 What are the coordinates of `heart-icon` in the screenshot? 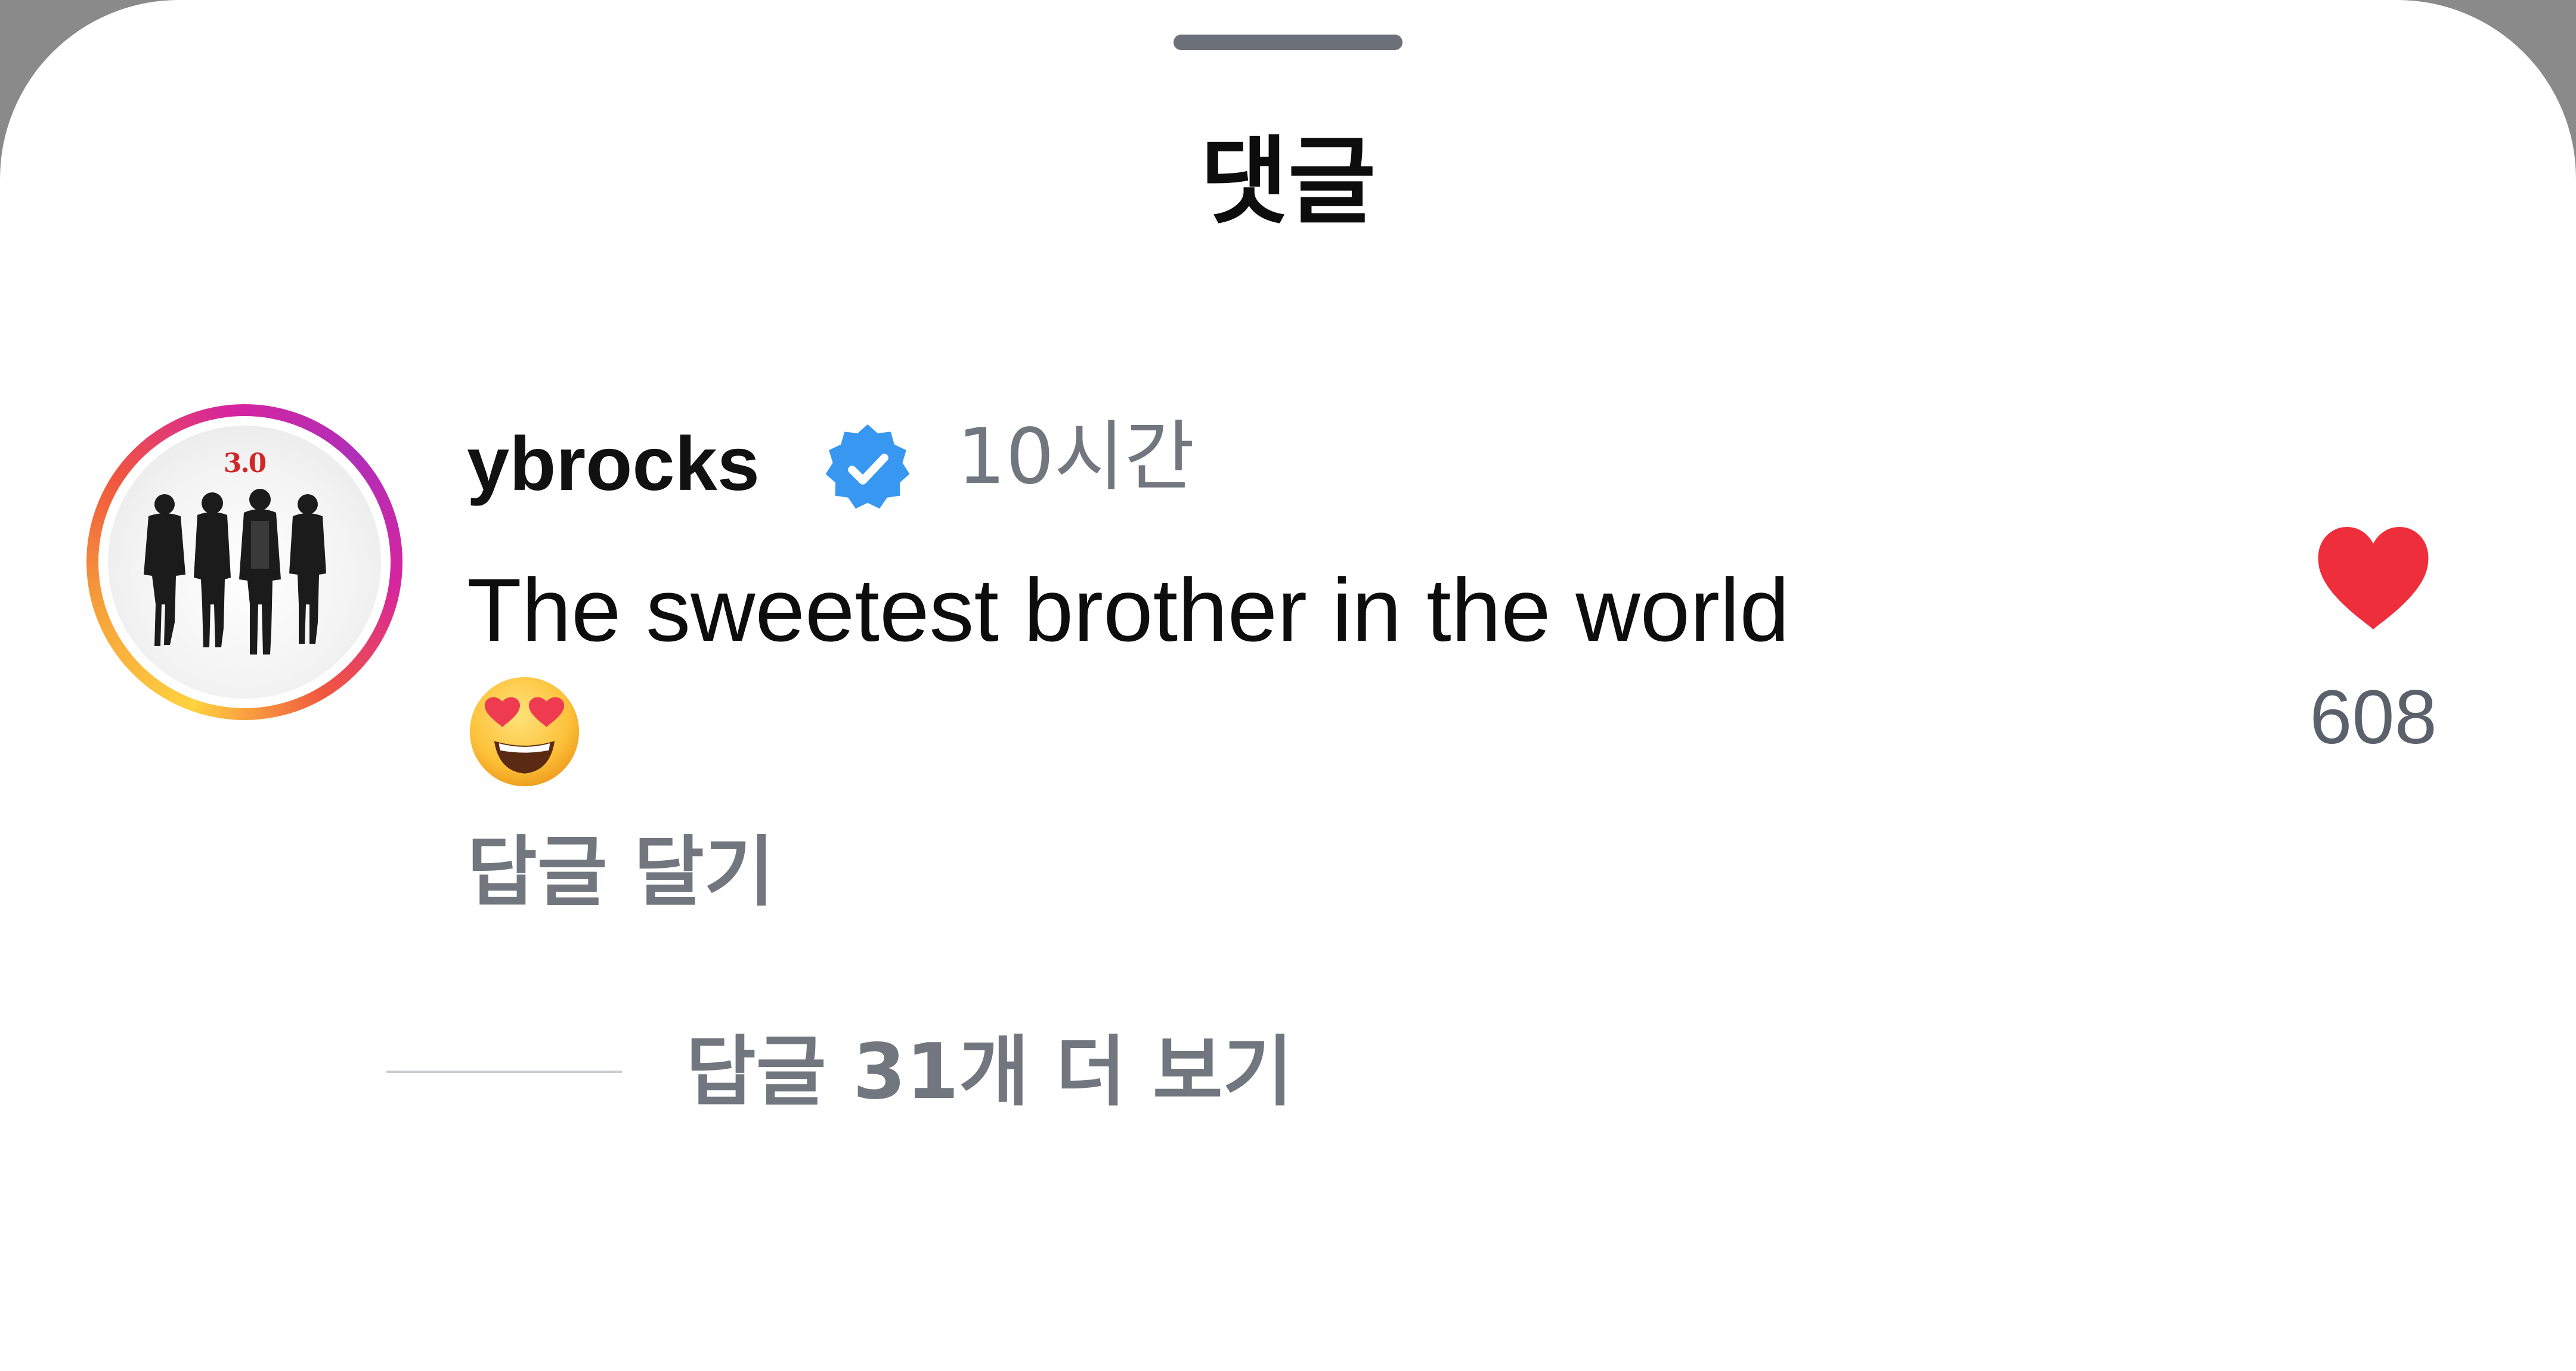 It's located at (2374, 578).